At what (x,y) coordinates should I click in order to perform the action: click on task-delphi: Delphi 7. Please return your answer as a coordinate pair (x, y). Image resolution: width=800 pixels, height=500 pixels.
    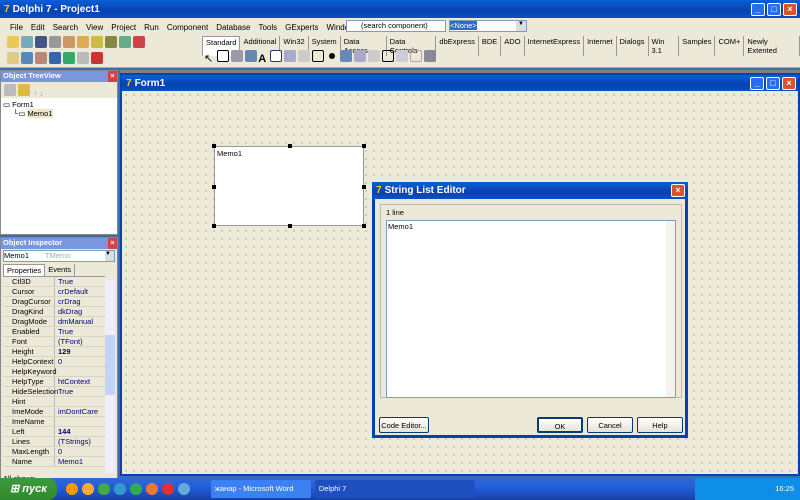
    Looking at the image, I should click on (394, 489).